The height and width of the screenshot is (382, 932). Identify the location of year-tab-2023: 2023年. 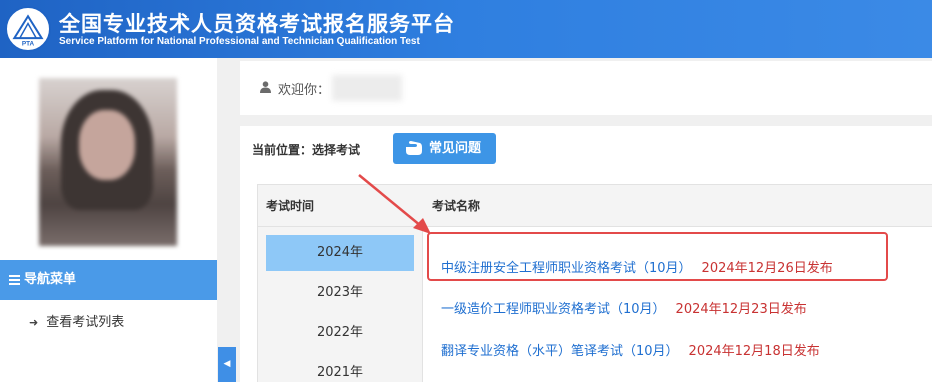
(340, 293).